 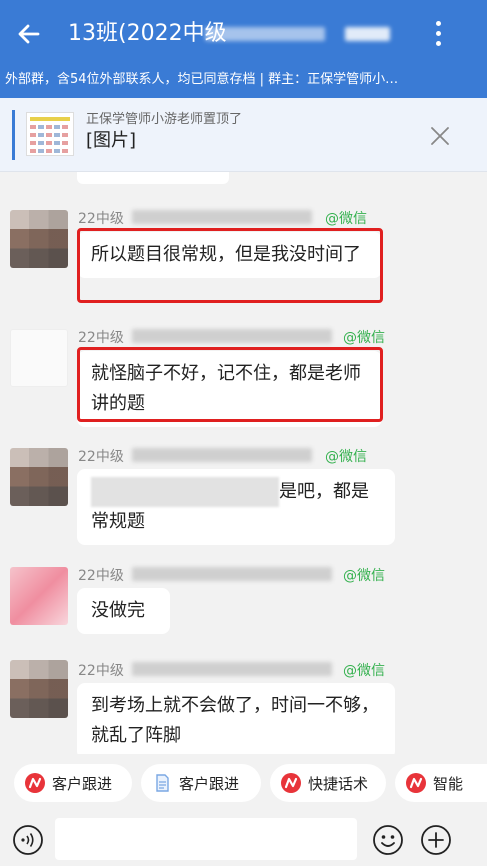 I want to click on document-icon, so click(x=162, y=783).